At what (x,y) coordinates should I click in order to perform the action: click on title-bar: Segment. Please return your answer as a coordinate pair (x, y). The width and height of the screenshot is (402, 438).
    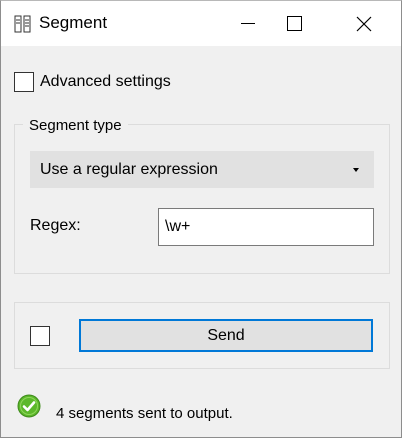
    Looking at the image, I should click on (201, 23).